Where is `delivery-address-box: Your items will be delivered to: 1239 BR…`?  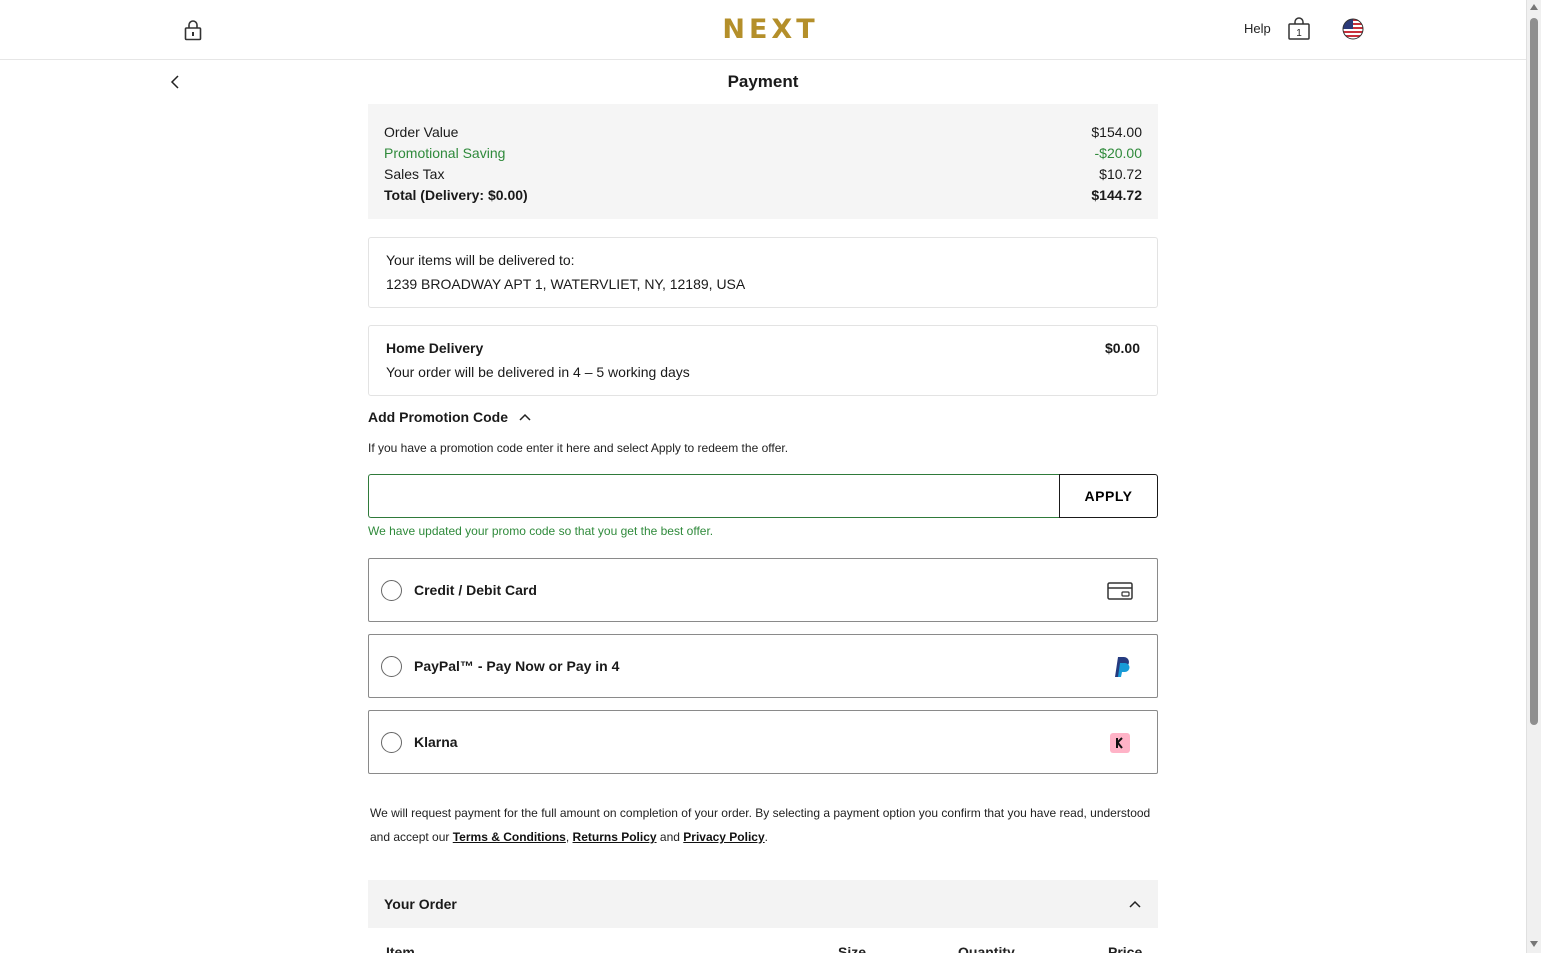
delivery-address-box: Your items will be delivered to: 1239 BR… is located at coordinates (763, 272).